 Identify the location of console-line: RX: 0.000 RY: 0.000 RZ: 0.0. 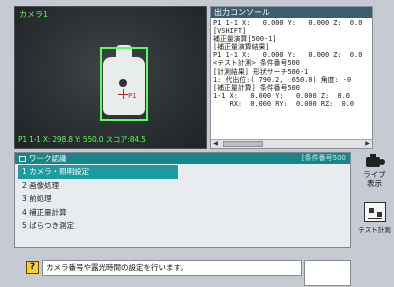
(284, 103).